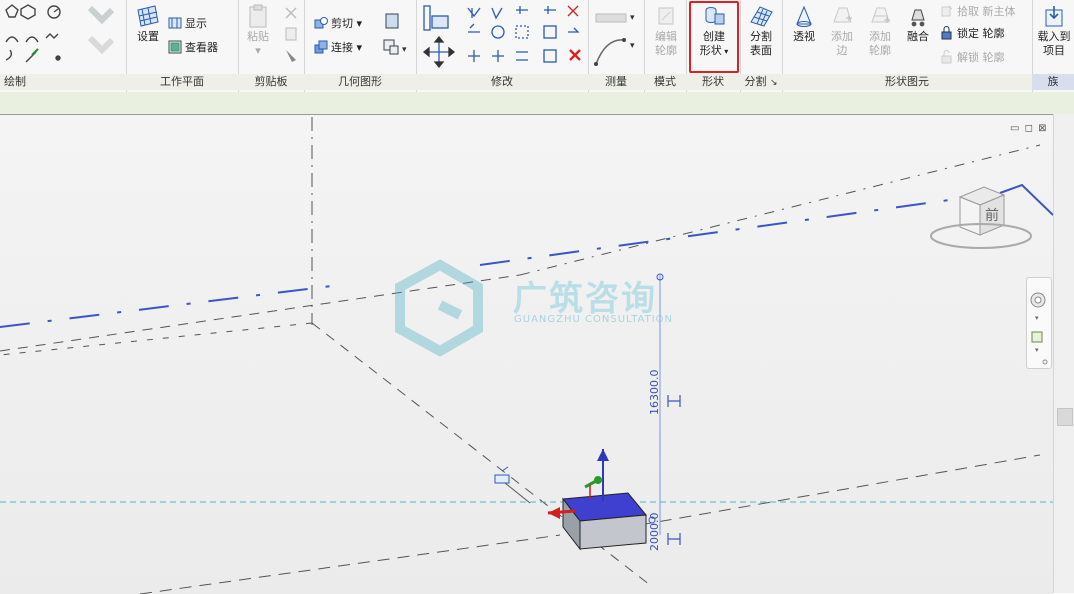 Image resolution: width=1074 pixels, height=594 pixels. Describe the element at coordinates (907, 46) in the screenshot. I see `panel-form-element: 透视 添加 边 添加 轮廓 融合 拾取 新主体 锁定 轮廓 解锁 轮廓 形状图元` at that location.